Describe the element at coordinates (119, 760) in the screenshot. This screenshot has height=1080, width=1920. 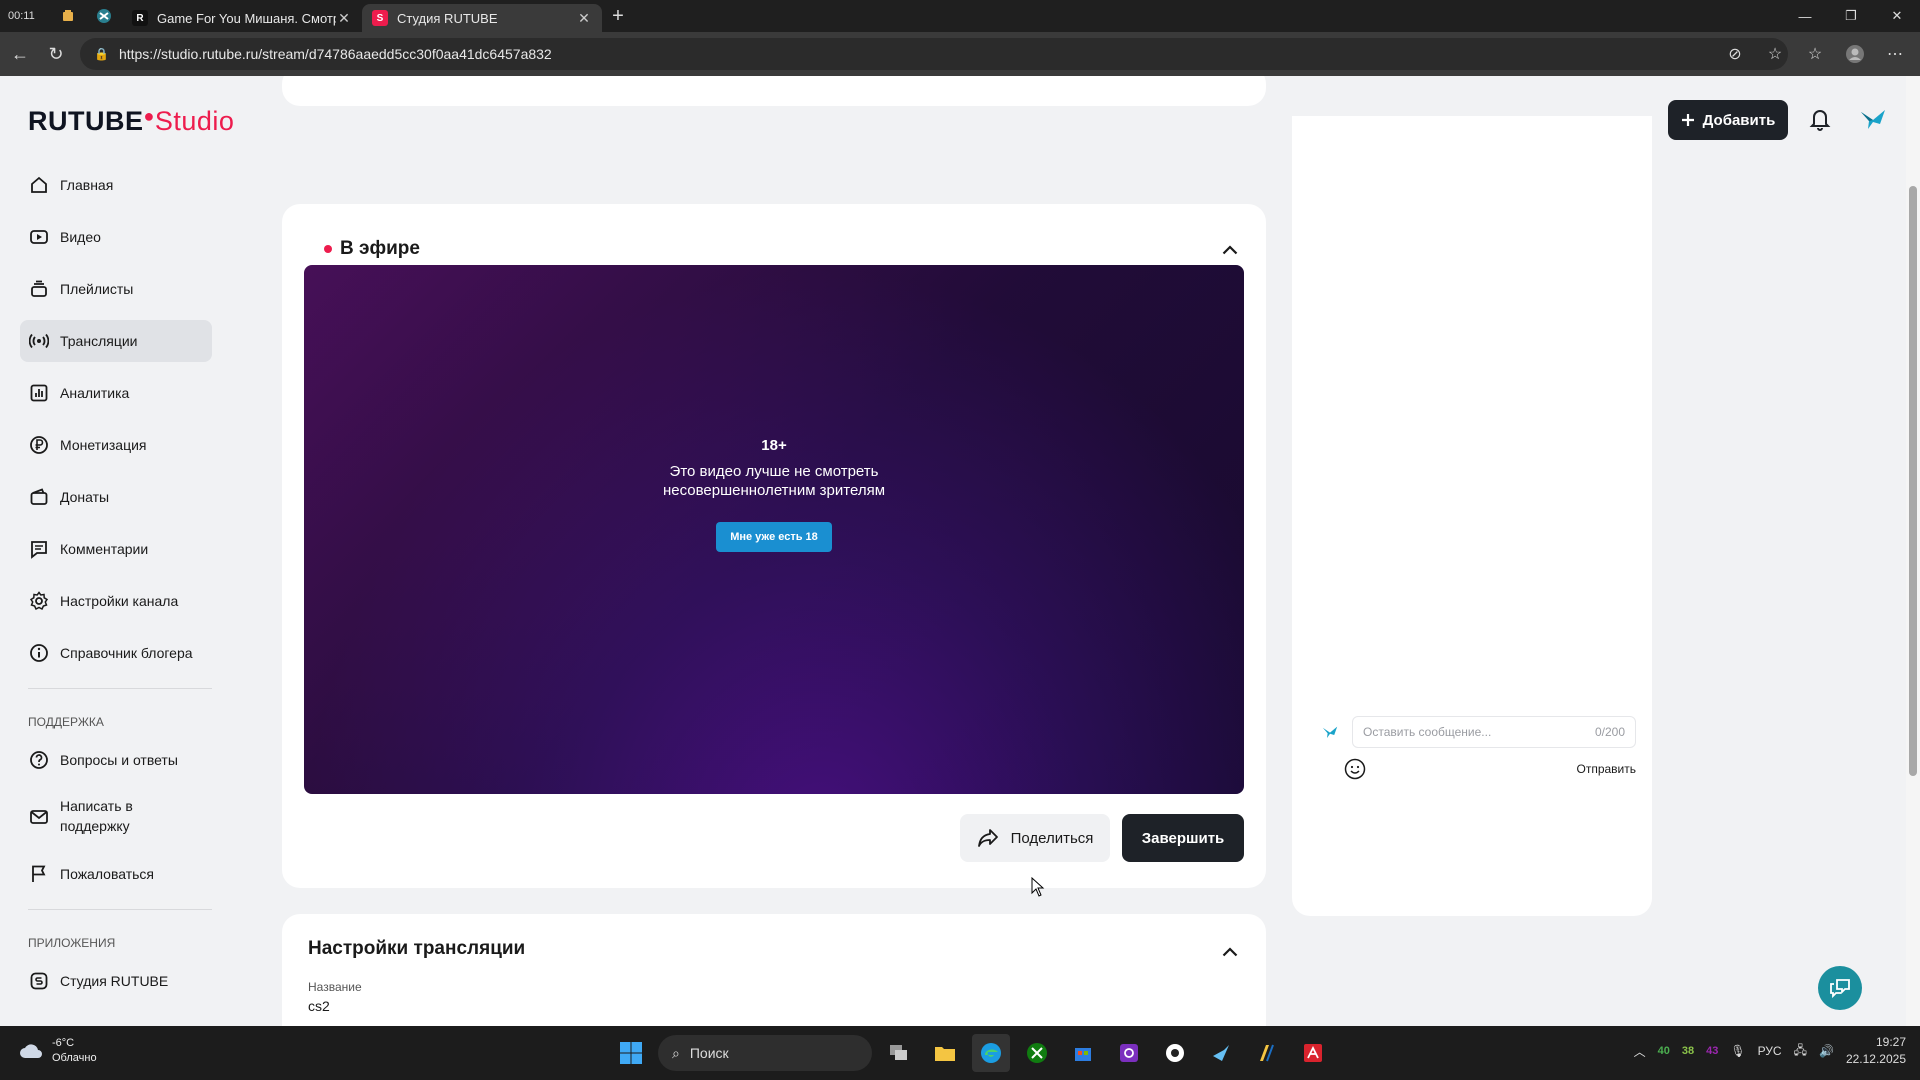
I see `sidebar-item-label: Вопросы и ответы` at that location.